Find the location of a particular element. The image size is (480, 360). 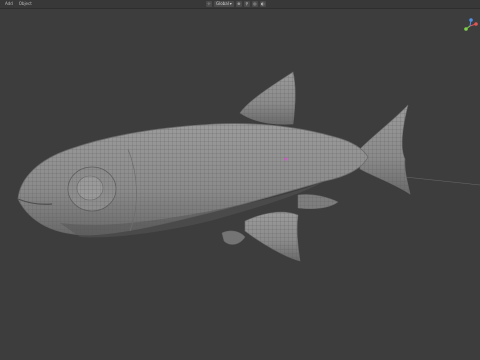

orientation-dropdown-label: Global is located at coordinates (222, 3).